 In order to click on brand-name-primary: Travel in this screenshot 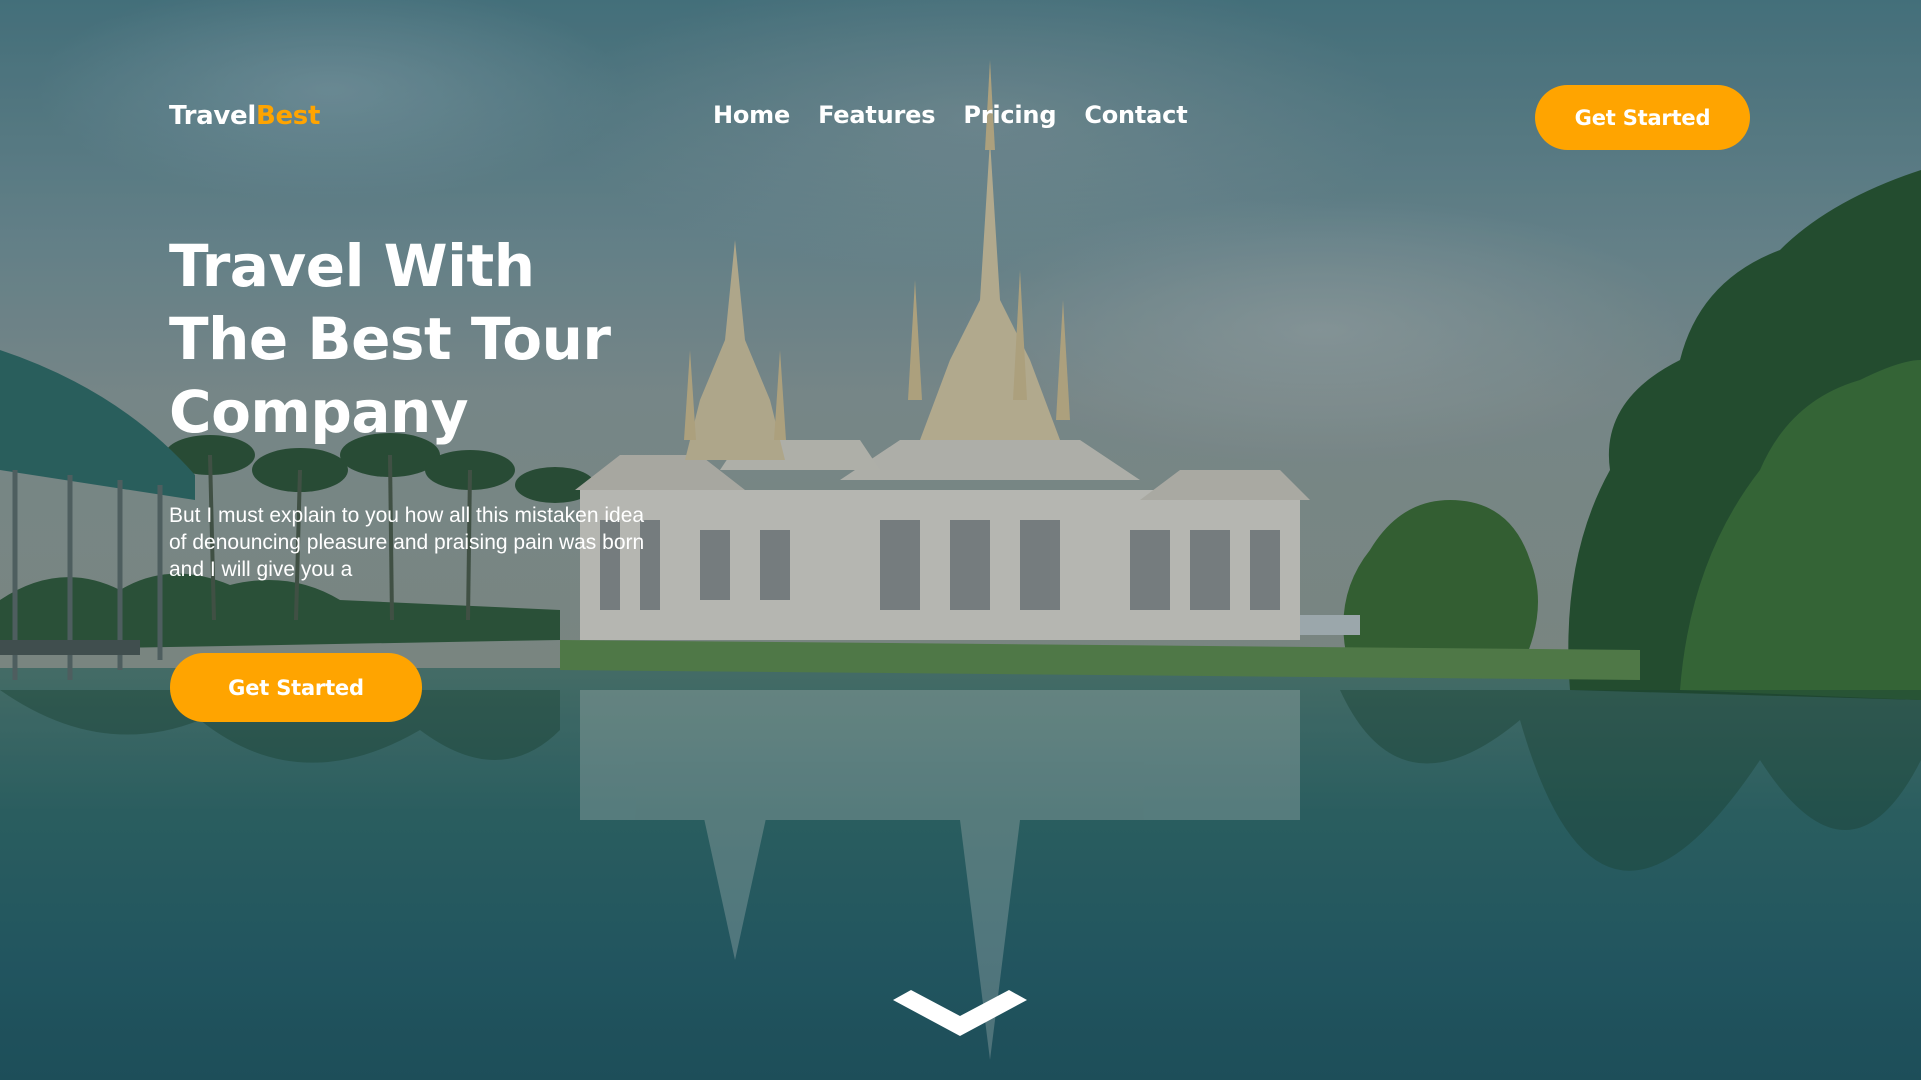, I will do `click(212, 116)`.